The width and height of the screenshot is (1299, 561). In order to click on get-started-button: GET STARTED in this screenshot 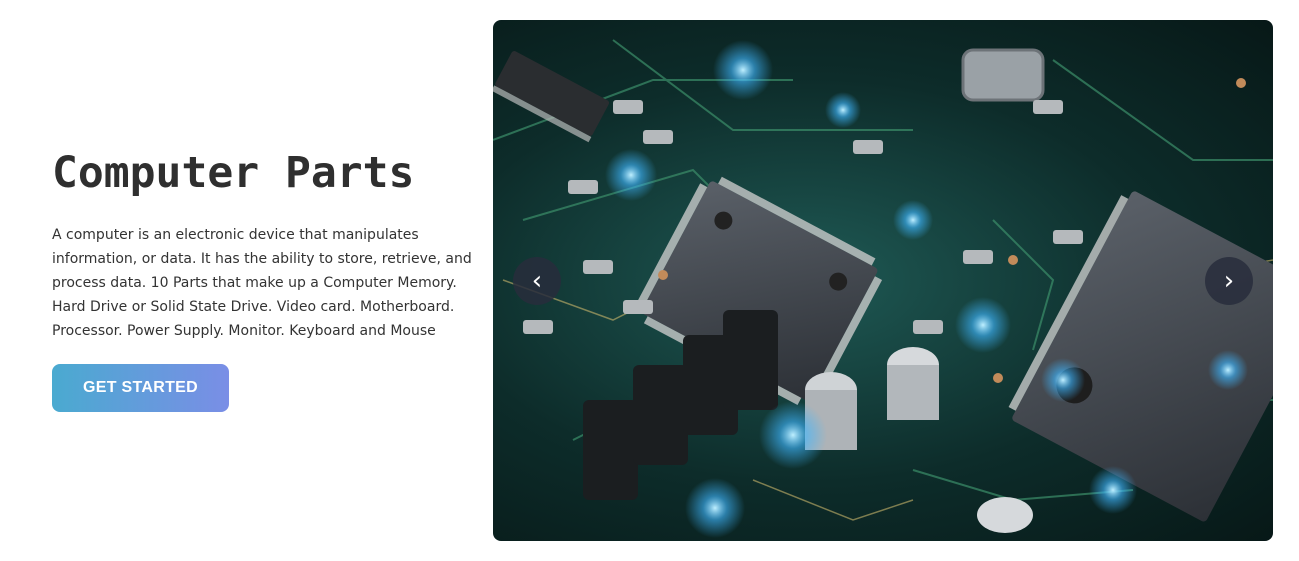, I will do `click(140, 388)`.